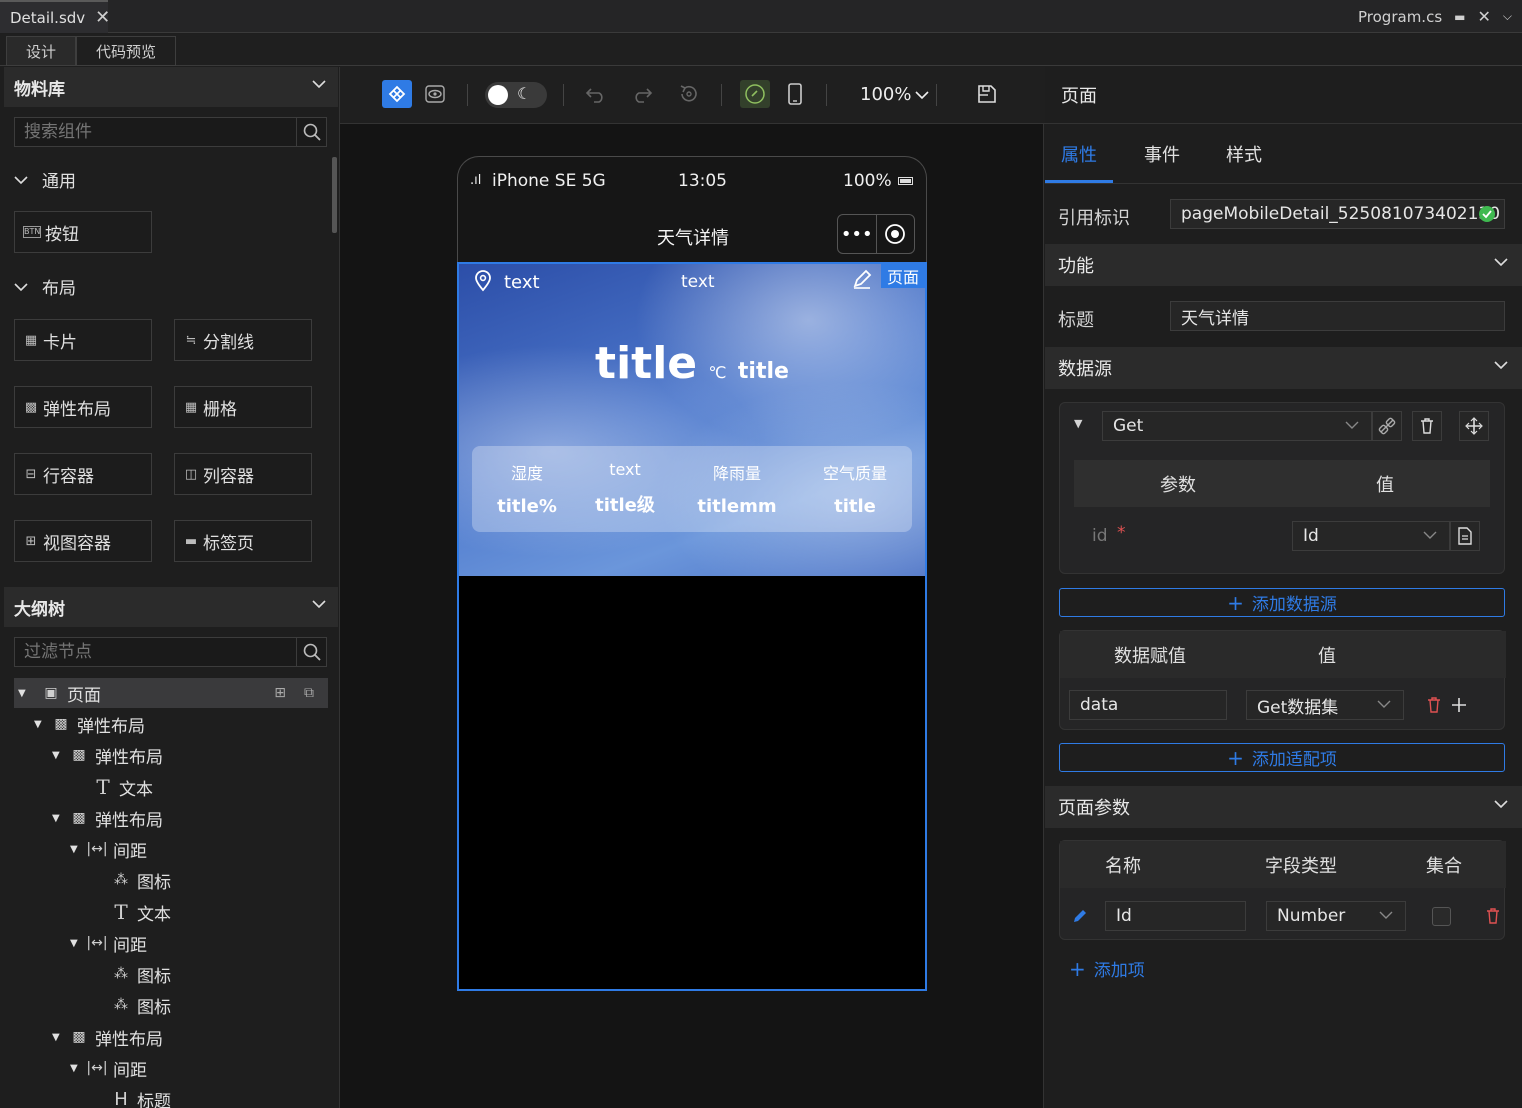 This screenshot has width=1522, height=1108. Describe the element at coordinates (1507, 16) in the screenshot. I see `chevron-down-icon: ⌵` at that location.